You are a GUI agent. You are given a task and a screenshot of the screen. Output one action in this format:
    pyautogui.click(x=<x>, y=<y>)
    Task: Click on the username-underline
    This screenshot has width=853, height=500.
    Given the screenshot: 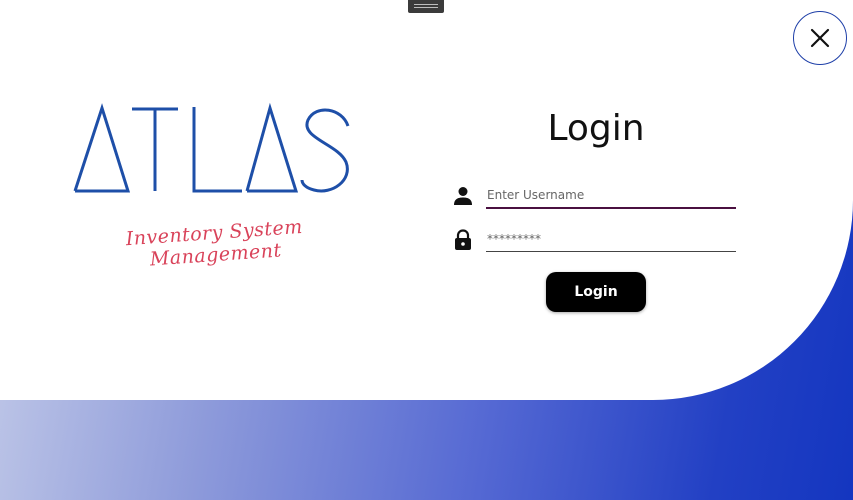 What is the action you would take?
    pyautogui.click(x=611, y=208)
    